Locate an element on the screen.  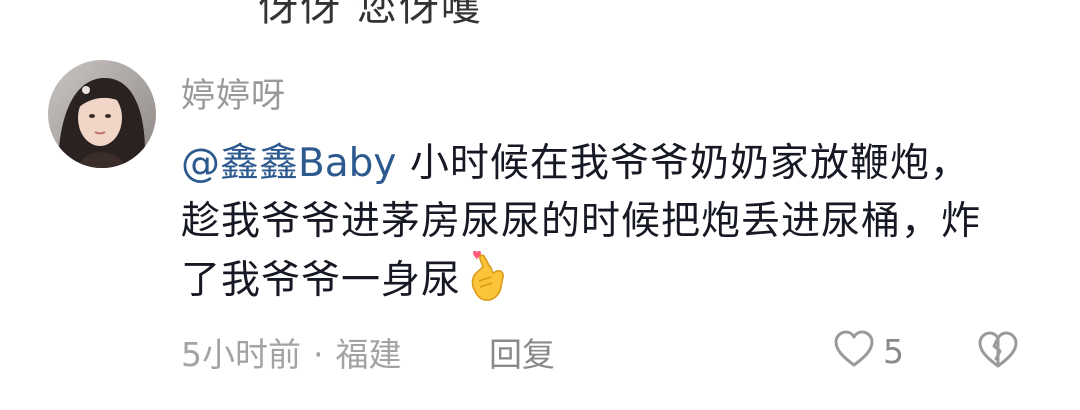
comment-location: 福建 is located at coordinates (368, 354).